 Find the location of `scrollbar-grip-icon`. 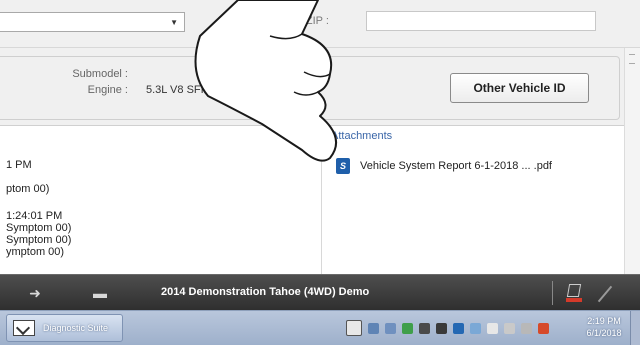

scrollbar-grip-icon is located at coordinates (632, 59).